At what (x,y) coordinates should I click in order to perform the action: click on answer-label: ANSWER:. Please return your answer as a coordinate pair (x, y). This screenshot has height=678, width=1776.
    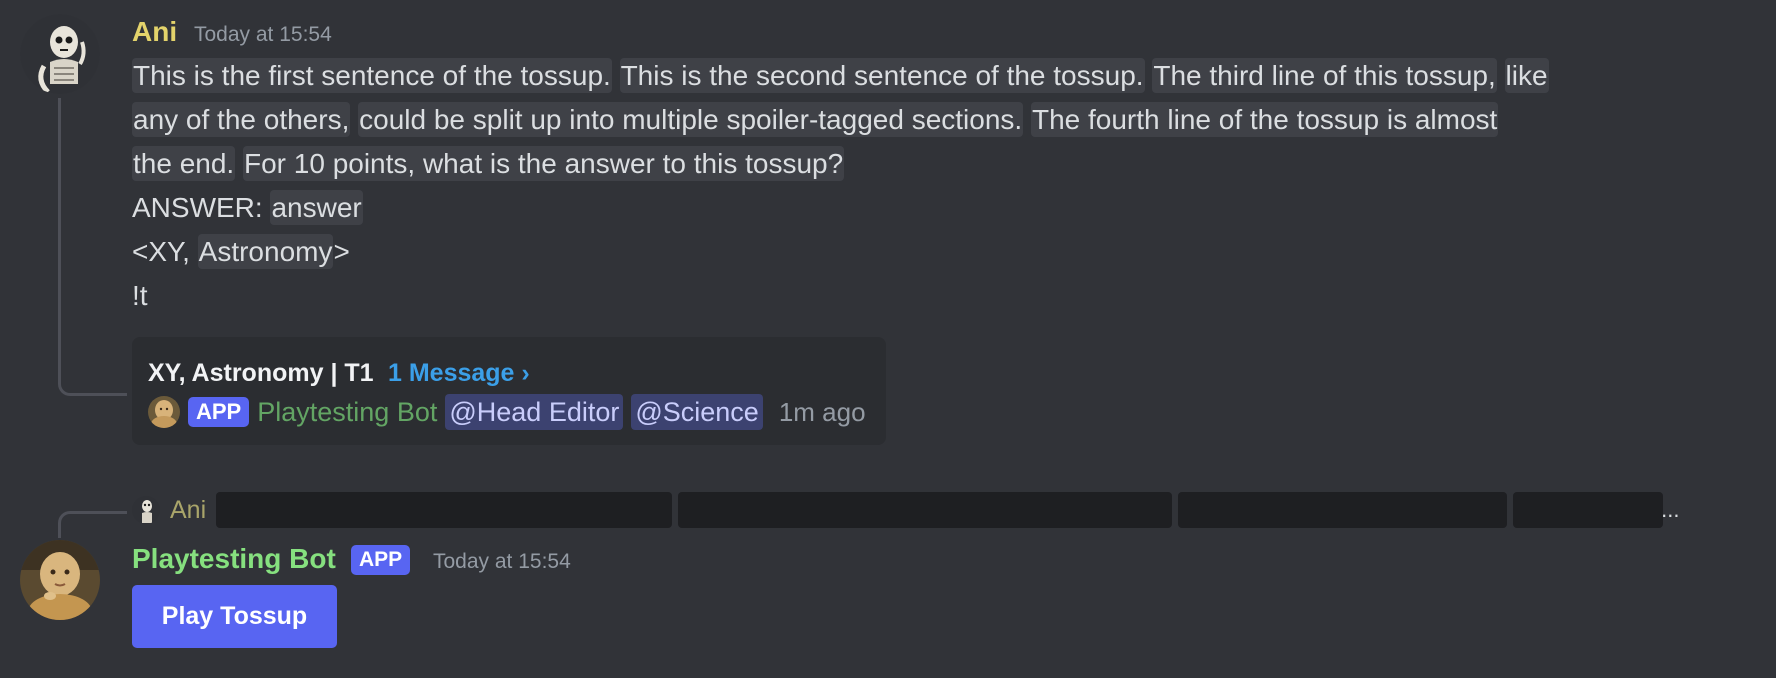
    Looking at the image, I should click on (201, 207).